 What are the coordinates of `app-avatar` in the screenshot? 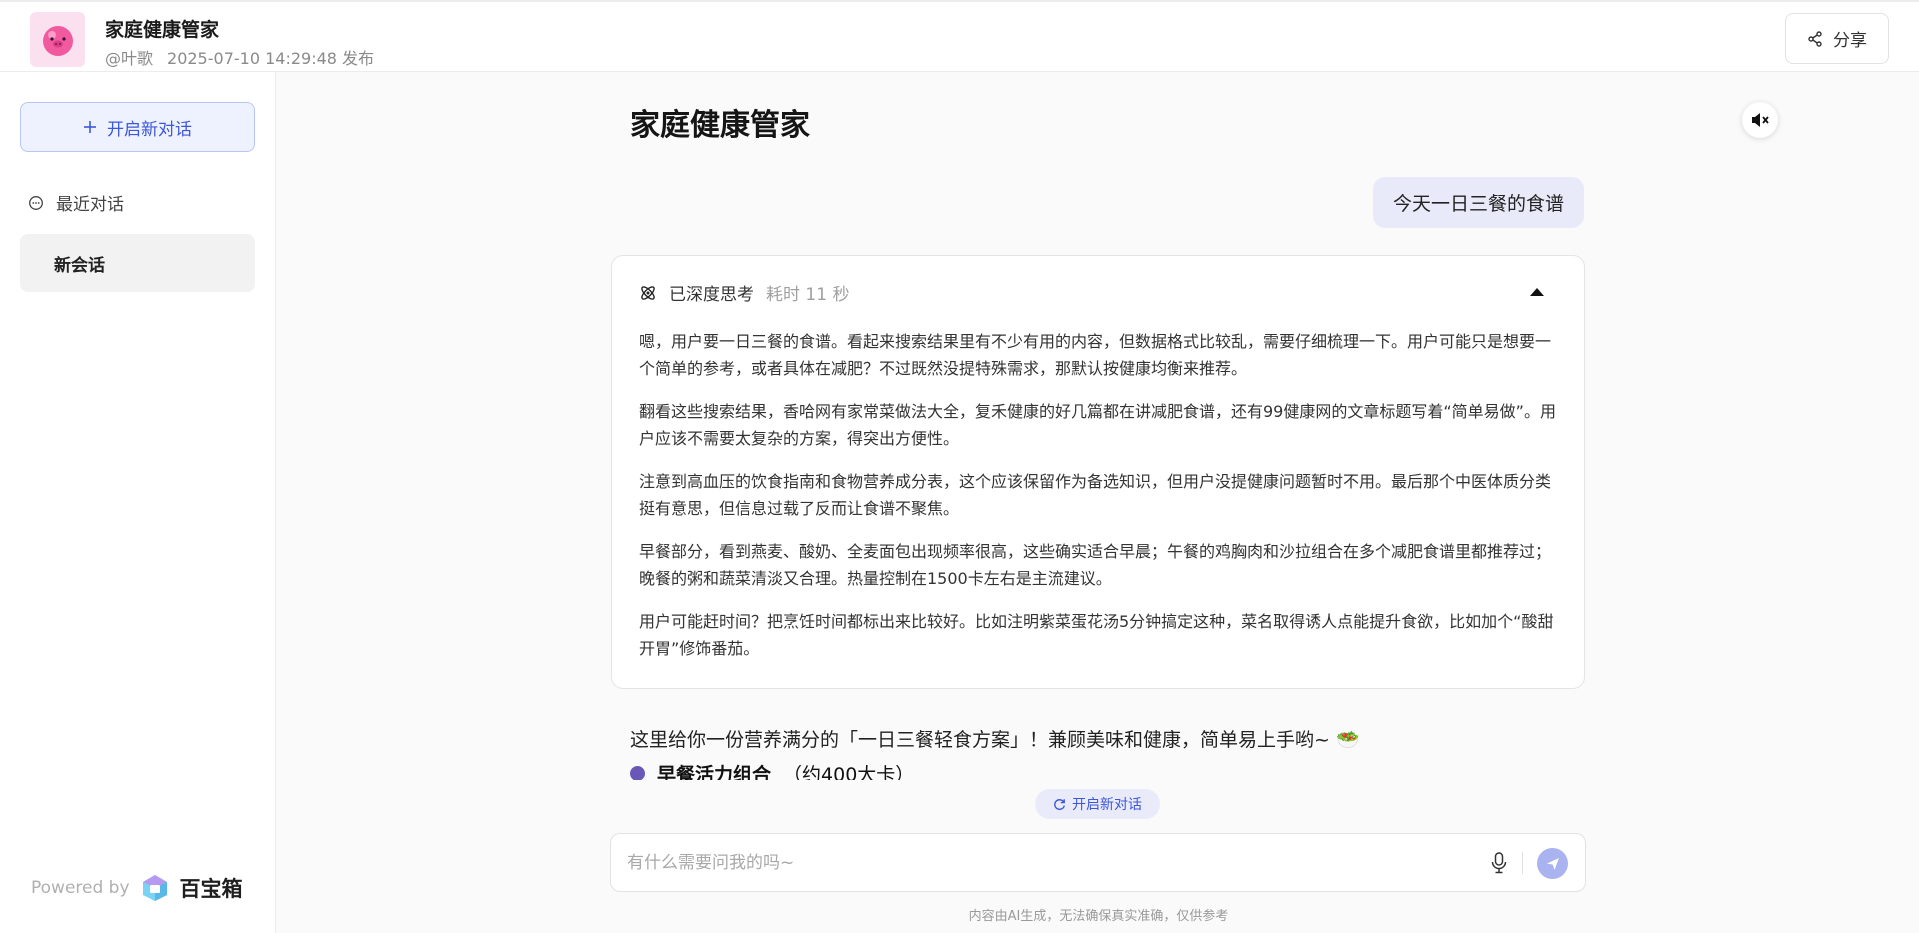 It's located at (57, 39).